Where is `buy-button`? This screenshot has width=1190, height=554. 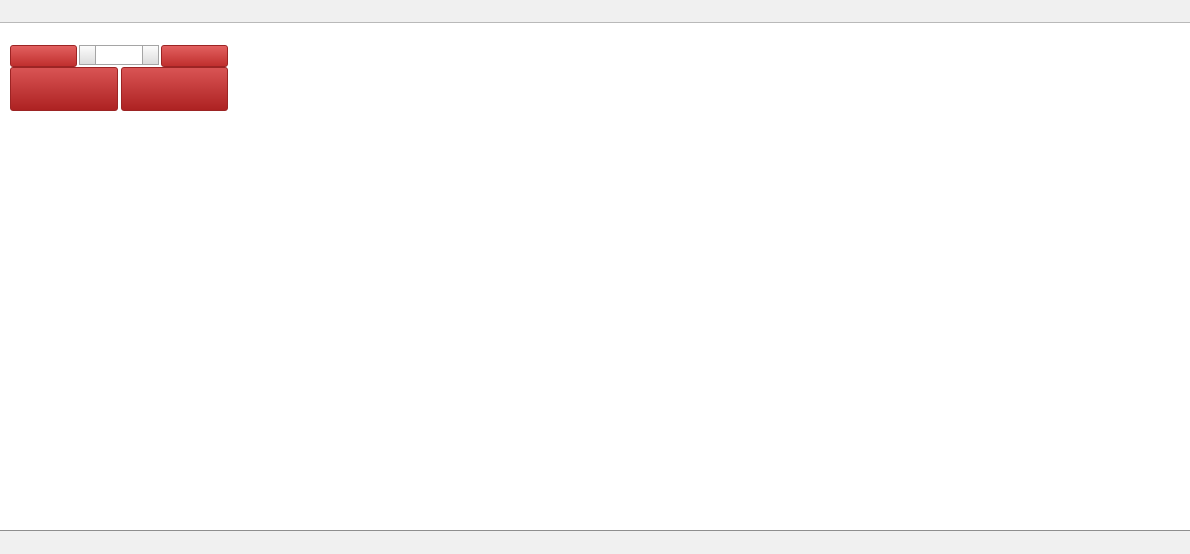
buy-button is located at coordinates (194, 56).